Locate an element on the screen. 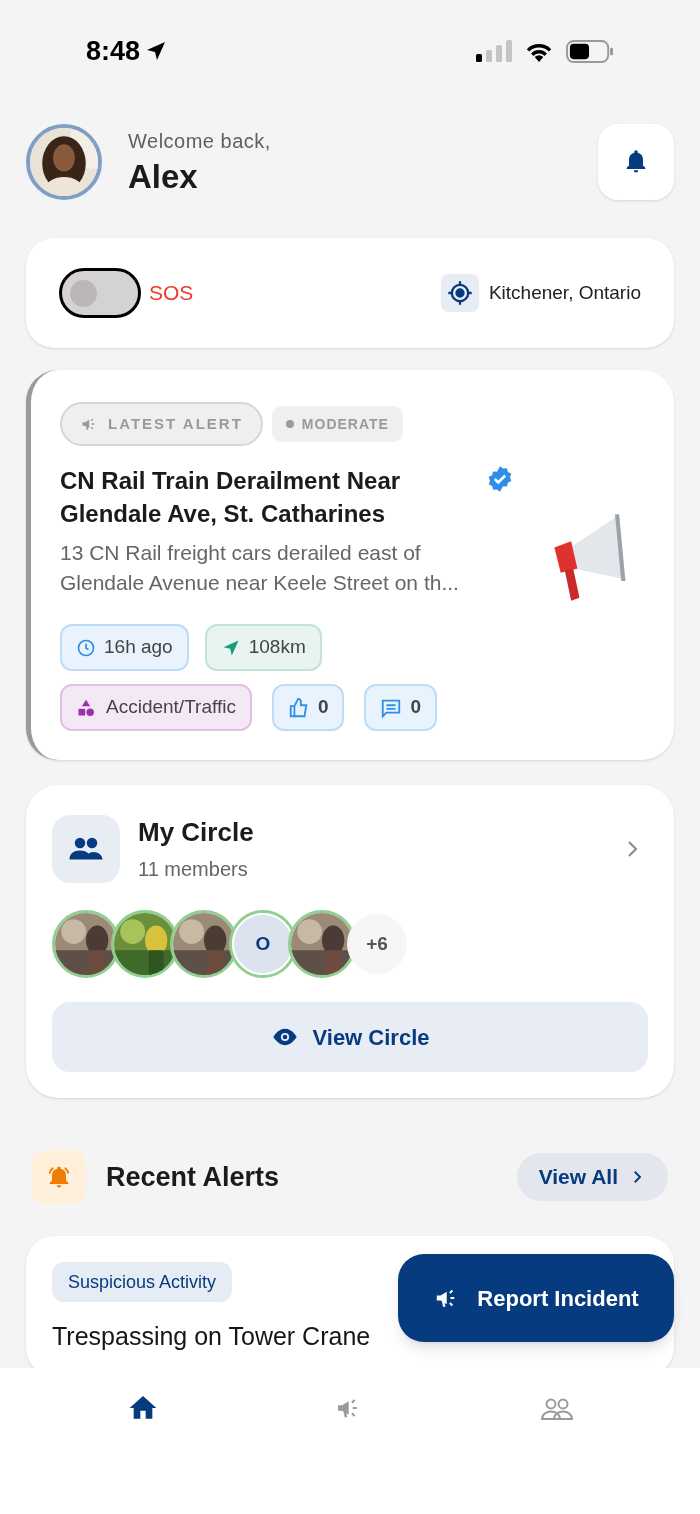 Image resolution: width=700 pixels, height=1514 pixels. member-count: 11 members is located at coordinates (193, 869).